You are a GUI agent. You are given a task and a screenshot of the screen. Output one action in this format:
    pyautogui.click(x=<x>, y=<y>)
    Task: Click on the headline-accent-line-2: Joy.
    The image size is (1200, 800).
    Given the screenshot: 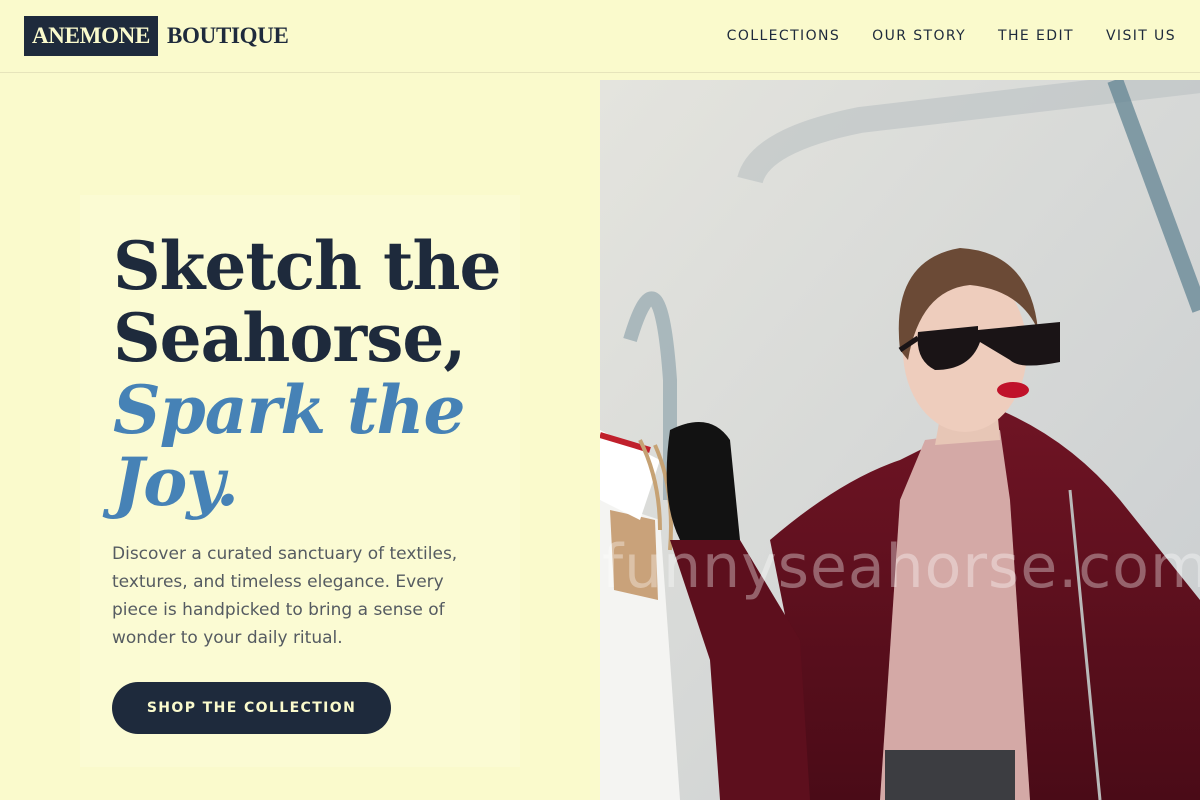 What is the action you would take?
    pyautogui.click(x=176, y=482)
    